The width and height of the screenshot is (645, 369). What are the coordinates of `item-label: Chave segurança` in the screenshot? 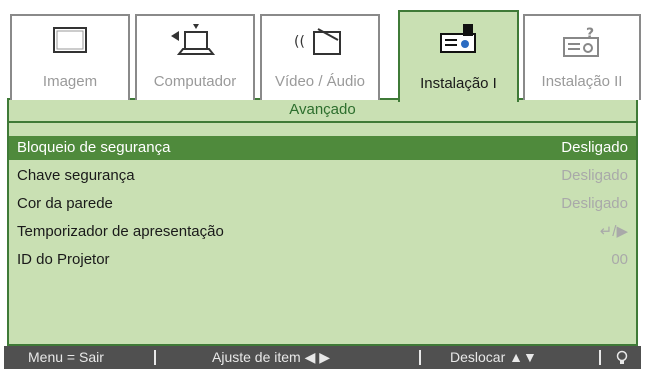 It's located at (76, 175).